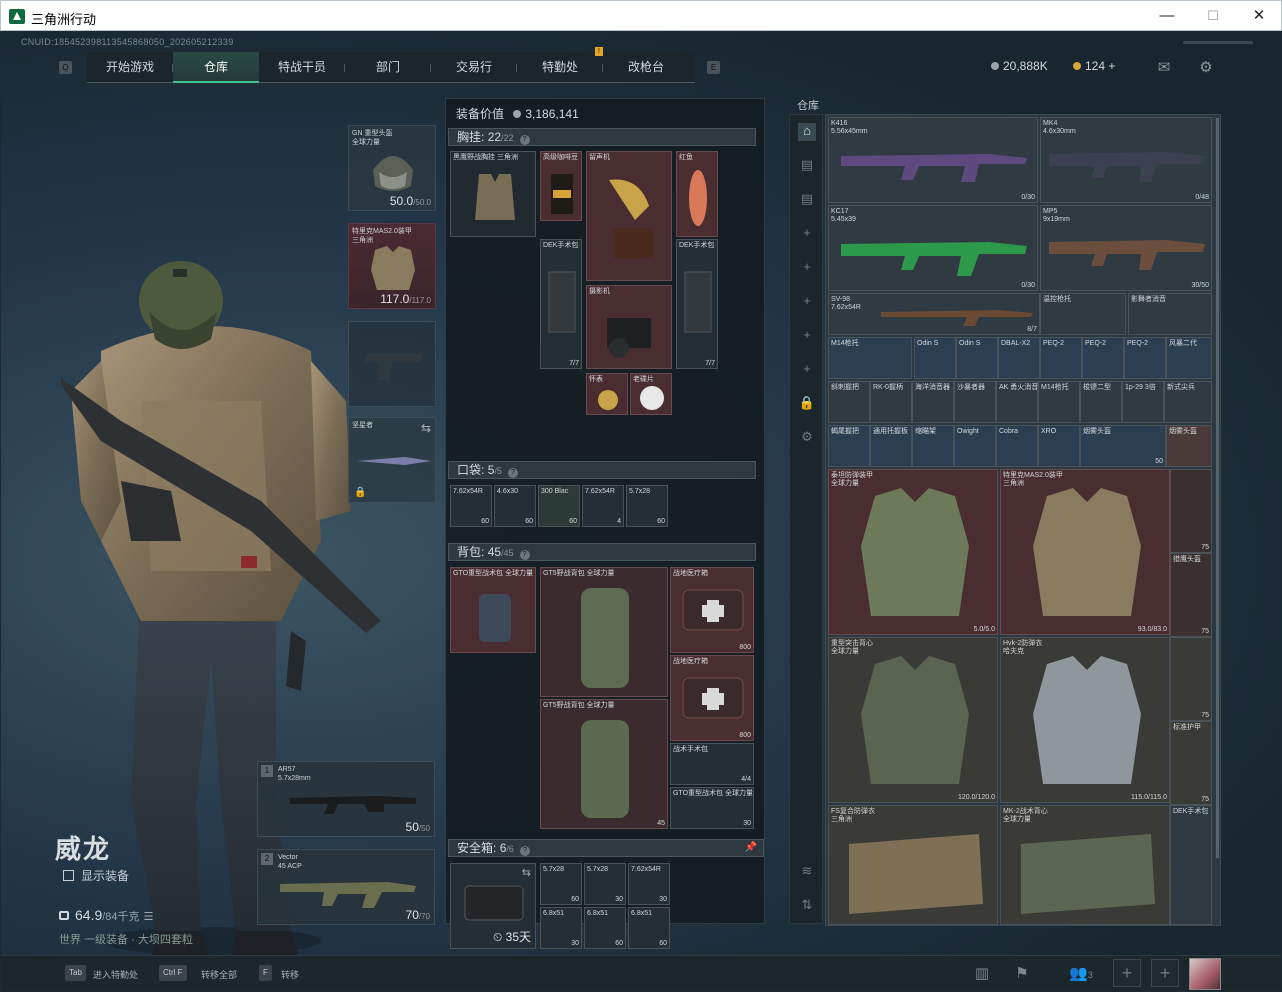 This screenshot has height=992, width=1282. What do you see at coordinates (933, 160) in the screenshot?
I see `stash-gun: K416 5.56x45mm 0/30` at bounding box center [933, 160].